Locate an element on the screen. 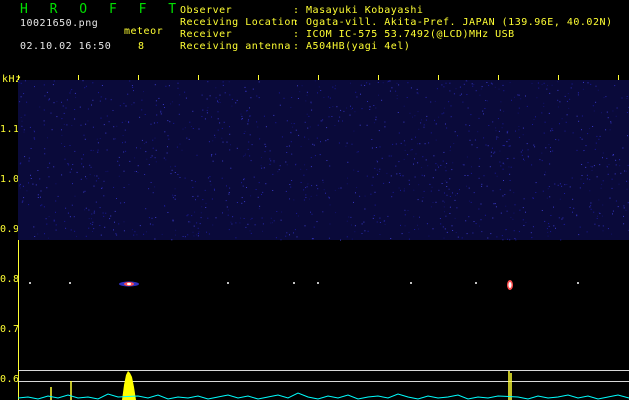 The image size is (629, 400). observer-value: : Masayuki Kobayashi is located at coordinates (358, 10).